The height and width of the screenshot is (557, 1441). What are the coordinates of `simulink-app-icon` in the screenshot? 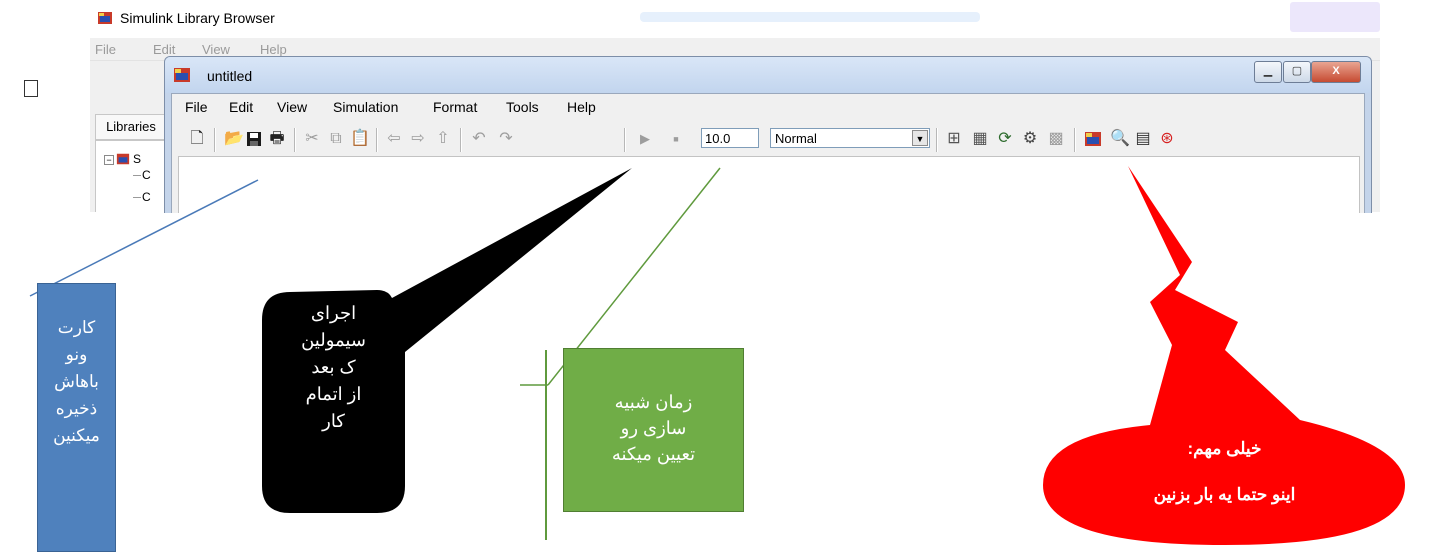 It's located at (105, 18).